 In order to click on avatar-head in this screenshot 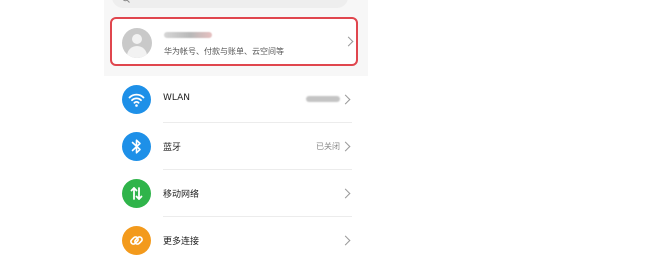, I will do `click(137, 39)`.